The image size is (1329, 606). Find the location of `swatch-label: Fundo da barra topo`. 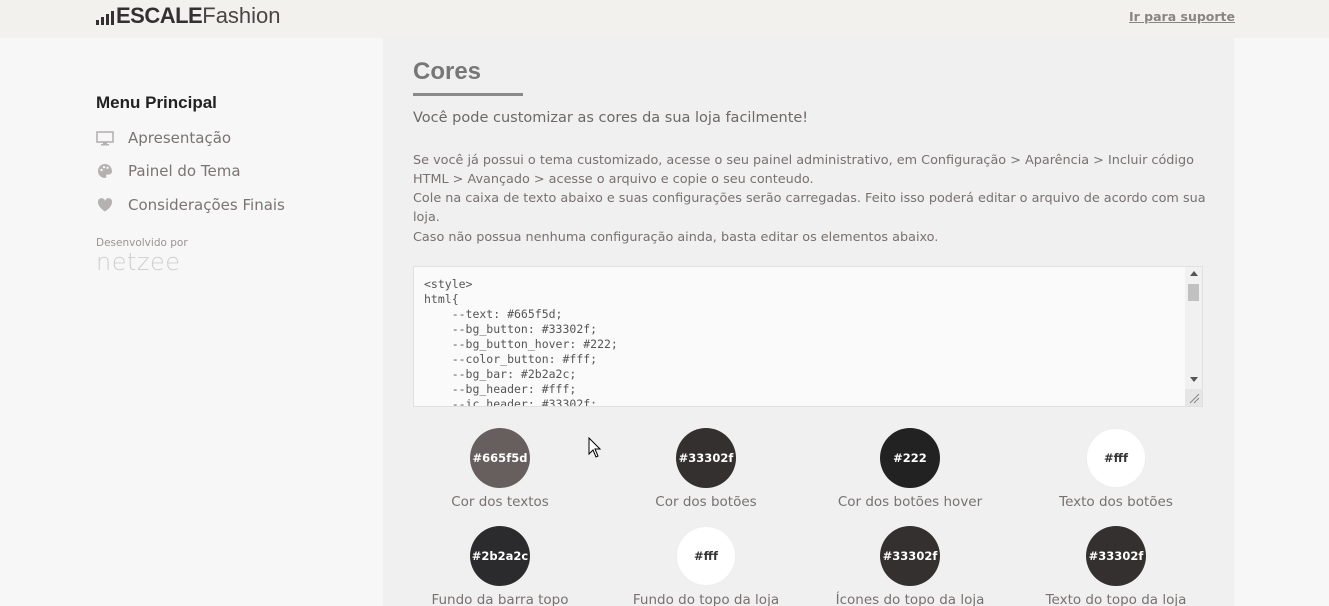

swatch-label: Fundo da barra topo is located at coordinates (500, 599).